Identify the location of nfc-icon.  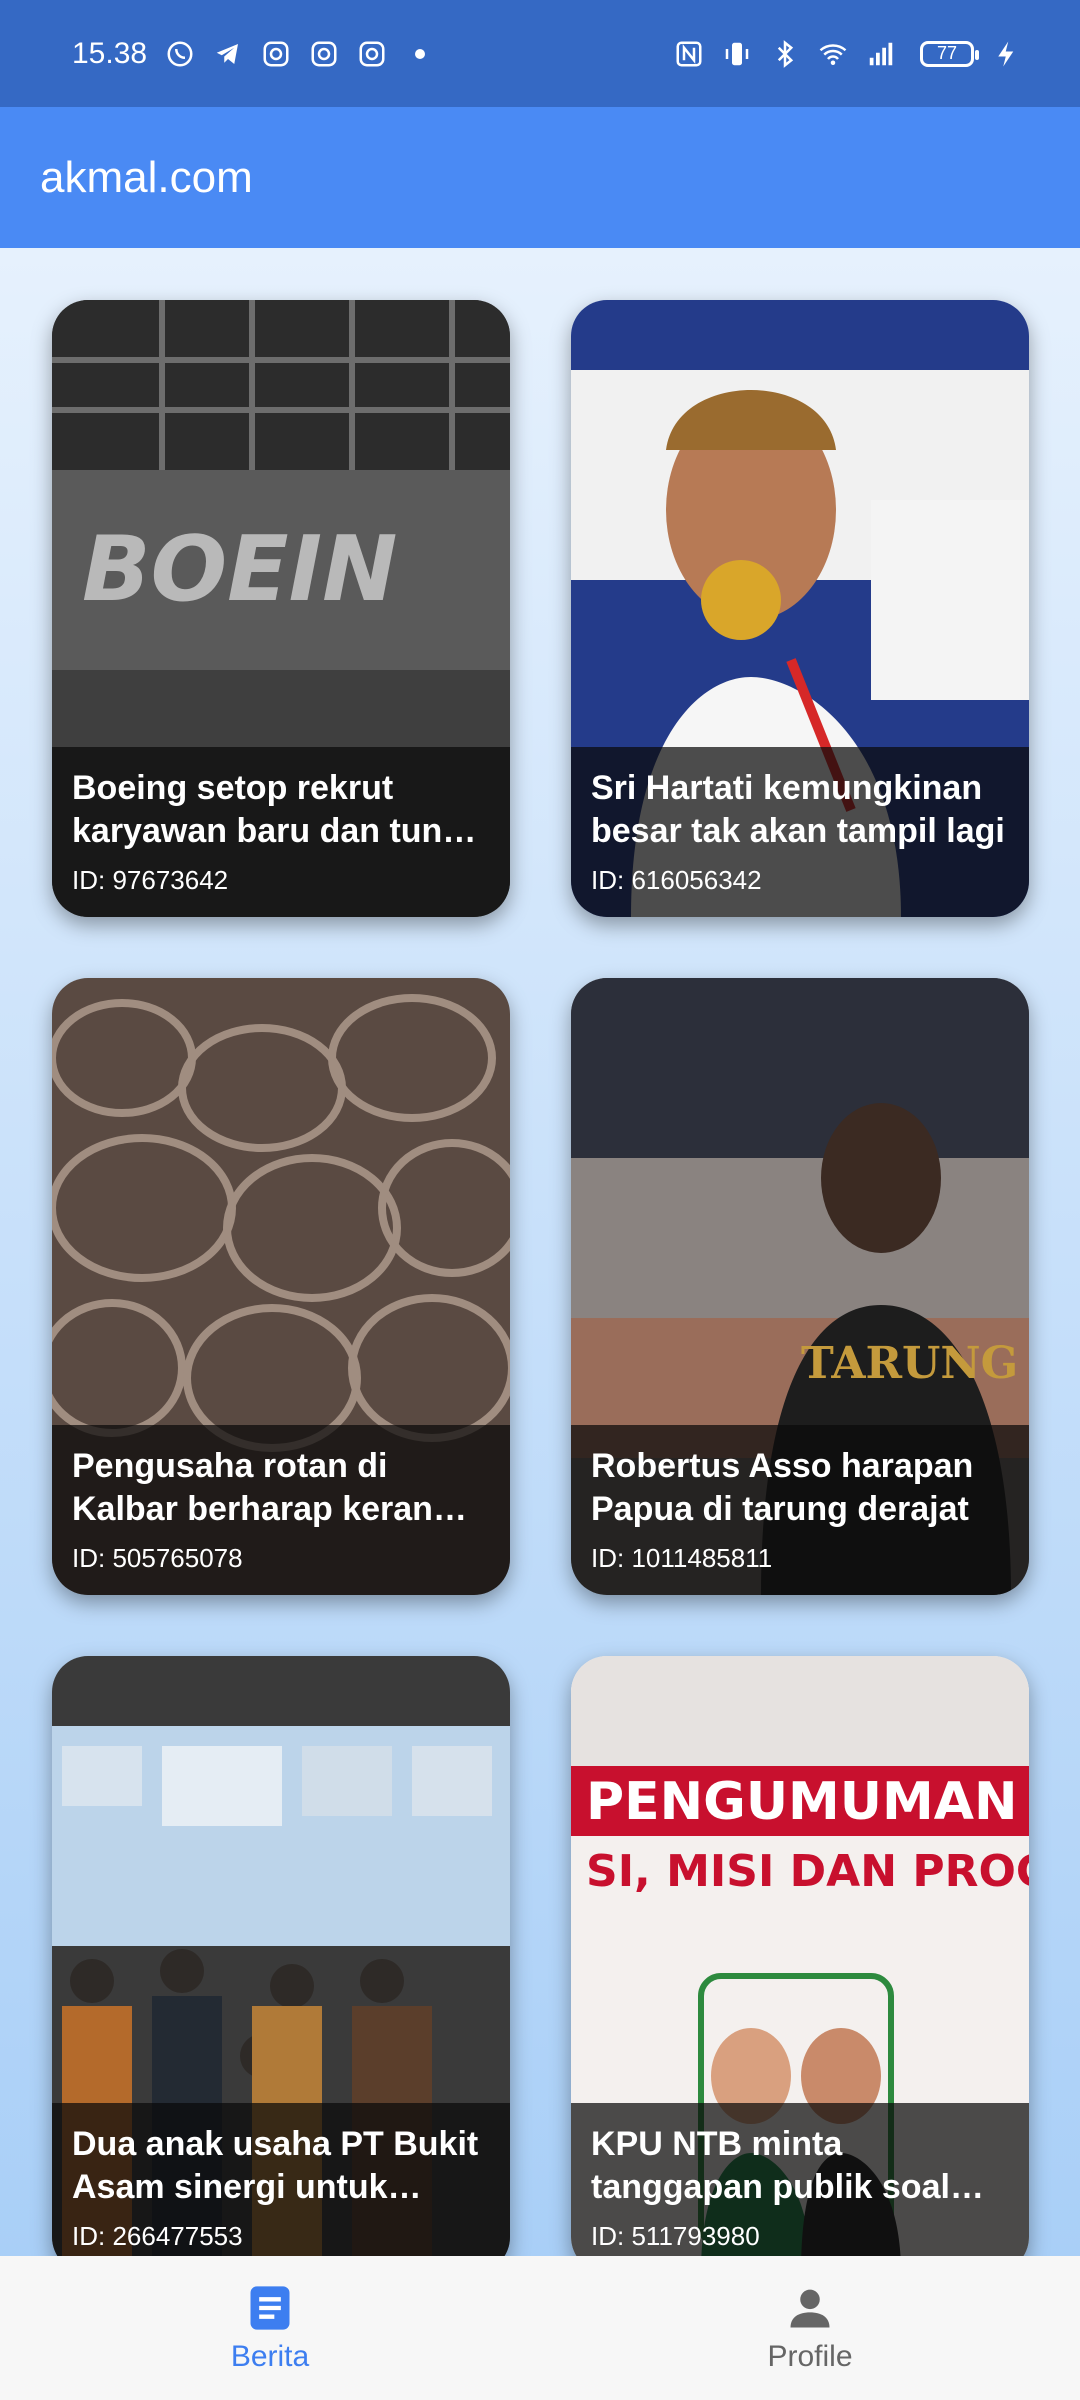
(689, 54).